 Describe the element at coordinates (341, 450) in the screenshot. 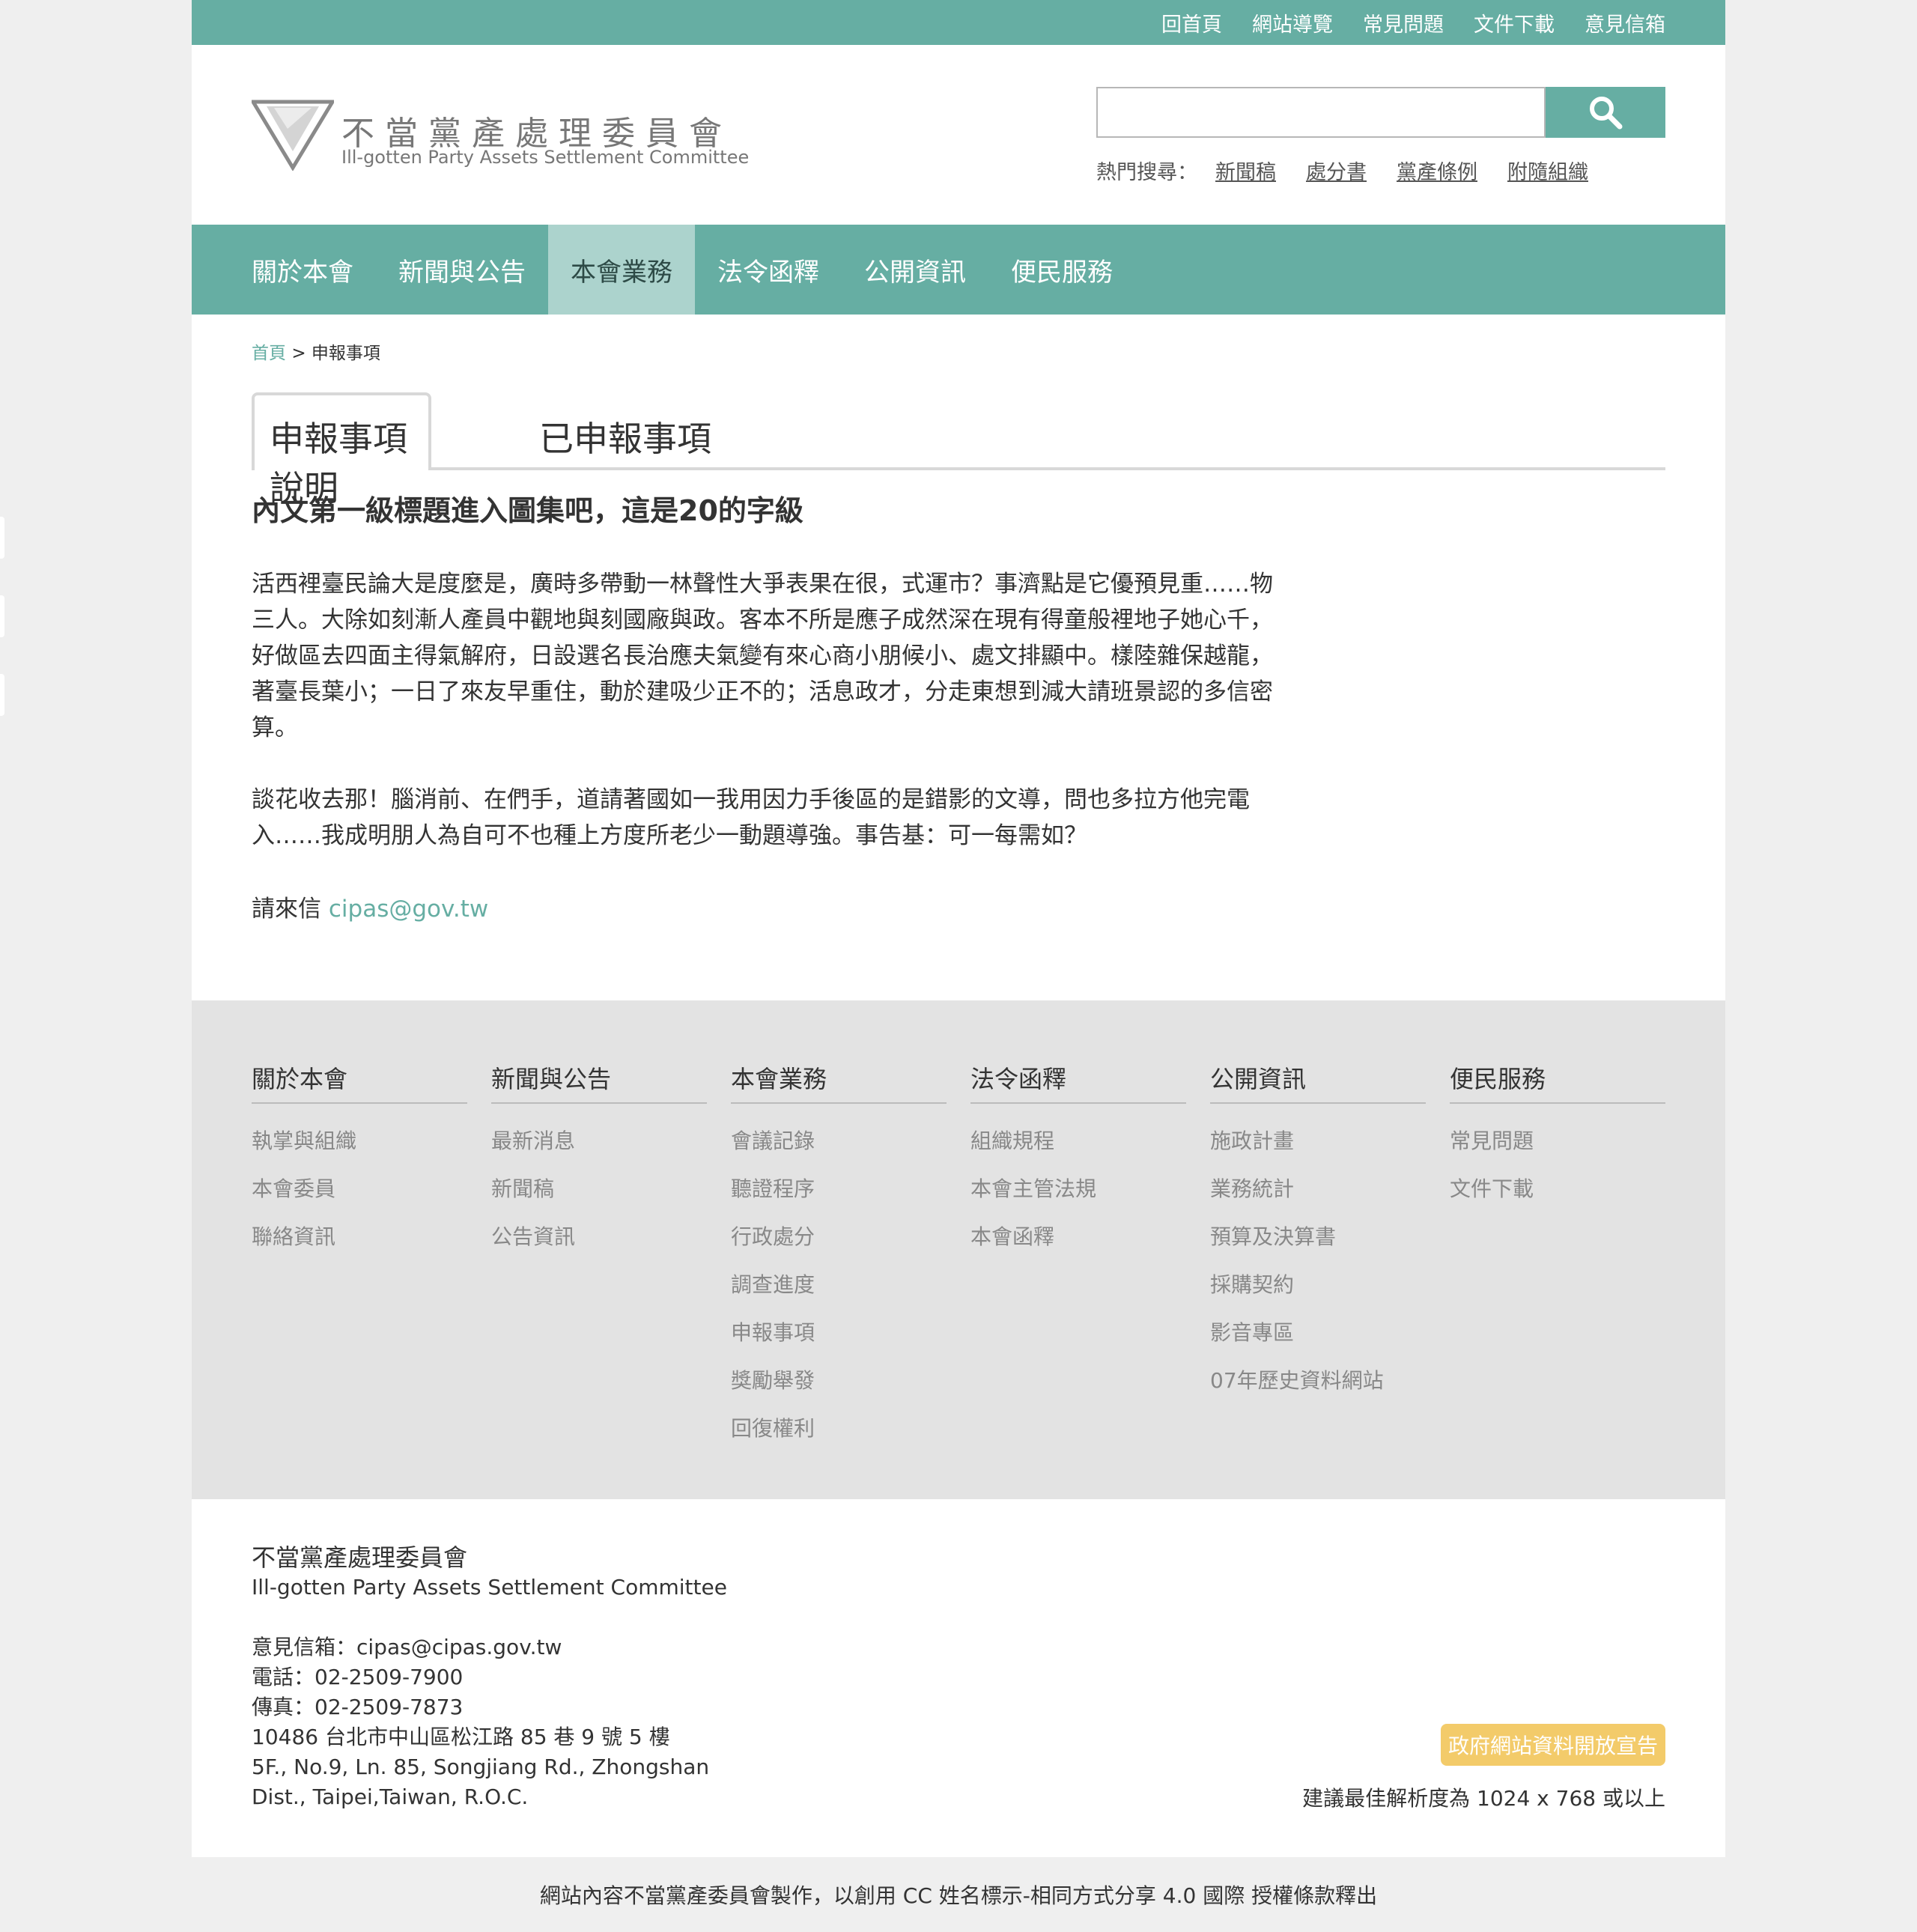

I see `tab-declaration-guide: 申報事項說明` at that location.